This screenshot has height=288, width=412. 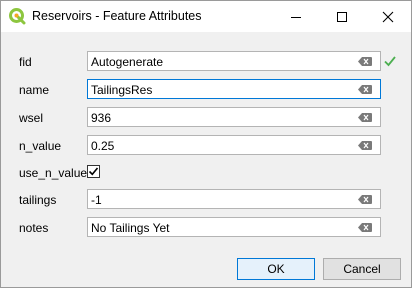 I want to click on row-n-value: n_value 0.25, so click(x=206, y=146).